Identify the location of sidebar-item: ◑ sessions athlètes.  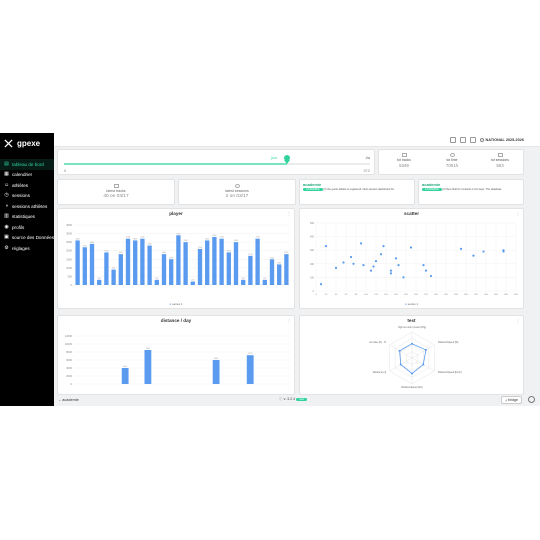
(27, 206).